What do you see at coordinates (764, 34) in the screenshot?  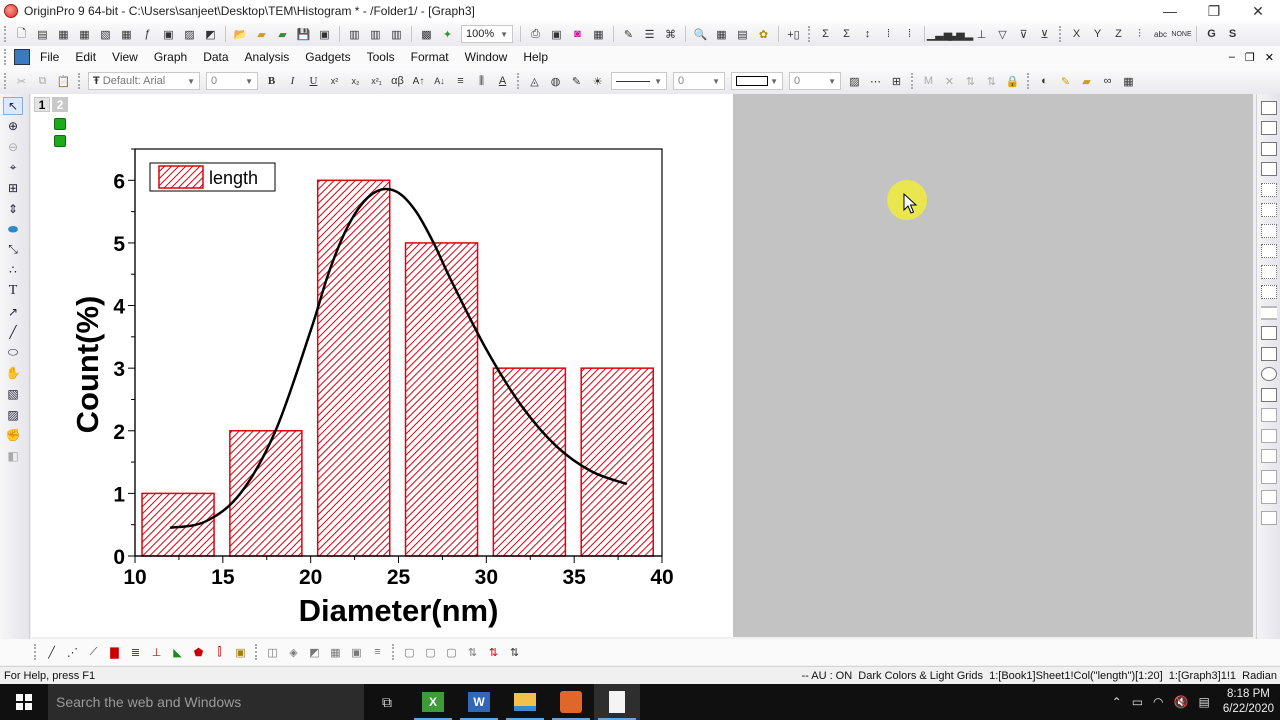 I see `plugin-icon: ✿` at bounding box center [764, 34].